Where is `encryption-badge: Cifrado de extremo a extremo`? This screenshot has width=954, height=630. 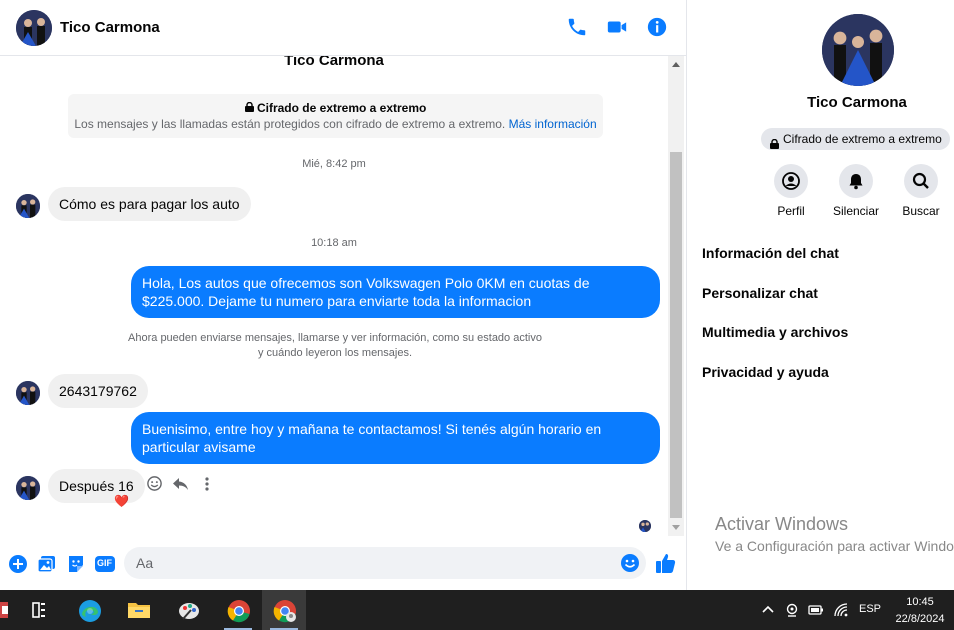
encryption-badge: Cifrado de extremo a extremo is located at coordinates (855, 139).